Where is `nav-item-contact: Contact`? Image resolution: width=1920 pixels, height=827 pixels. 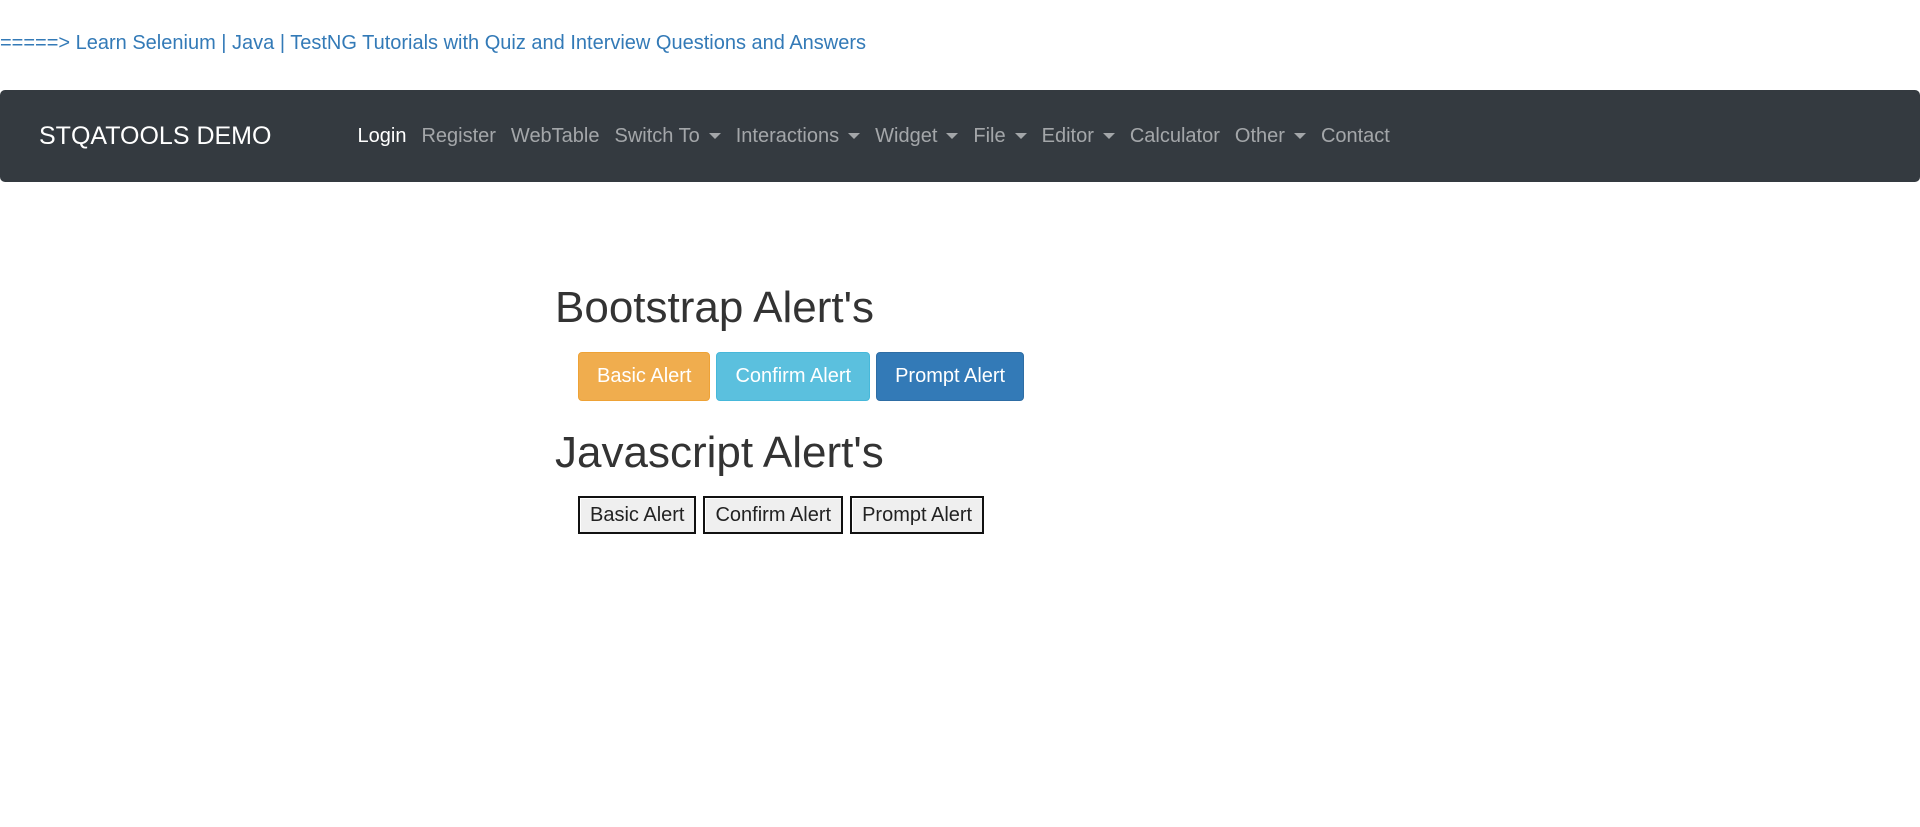 nav-item-contact: Contact is located at coordinates (1355, 136).